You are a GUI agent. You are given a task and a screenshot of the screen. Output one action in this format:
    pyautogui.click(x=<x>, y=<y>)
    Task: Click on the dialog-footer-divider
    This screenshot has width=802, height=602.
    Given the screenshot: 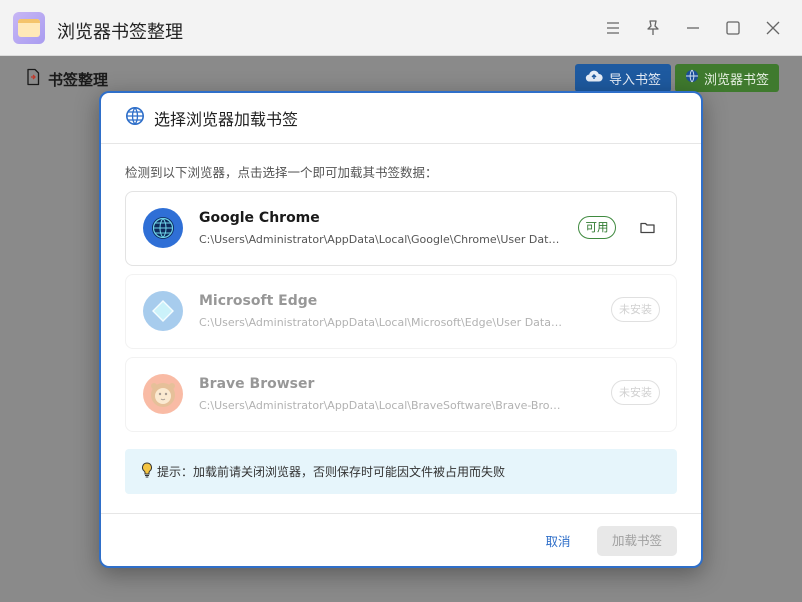 What is the action you would take?
    pyautogui.click(x=401, y=513)
    